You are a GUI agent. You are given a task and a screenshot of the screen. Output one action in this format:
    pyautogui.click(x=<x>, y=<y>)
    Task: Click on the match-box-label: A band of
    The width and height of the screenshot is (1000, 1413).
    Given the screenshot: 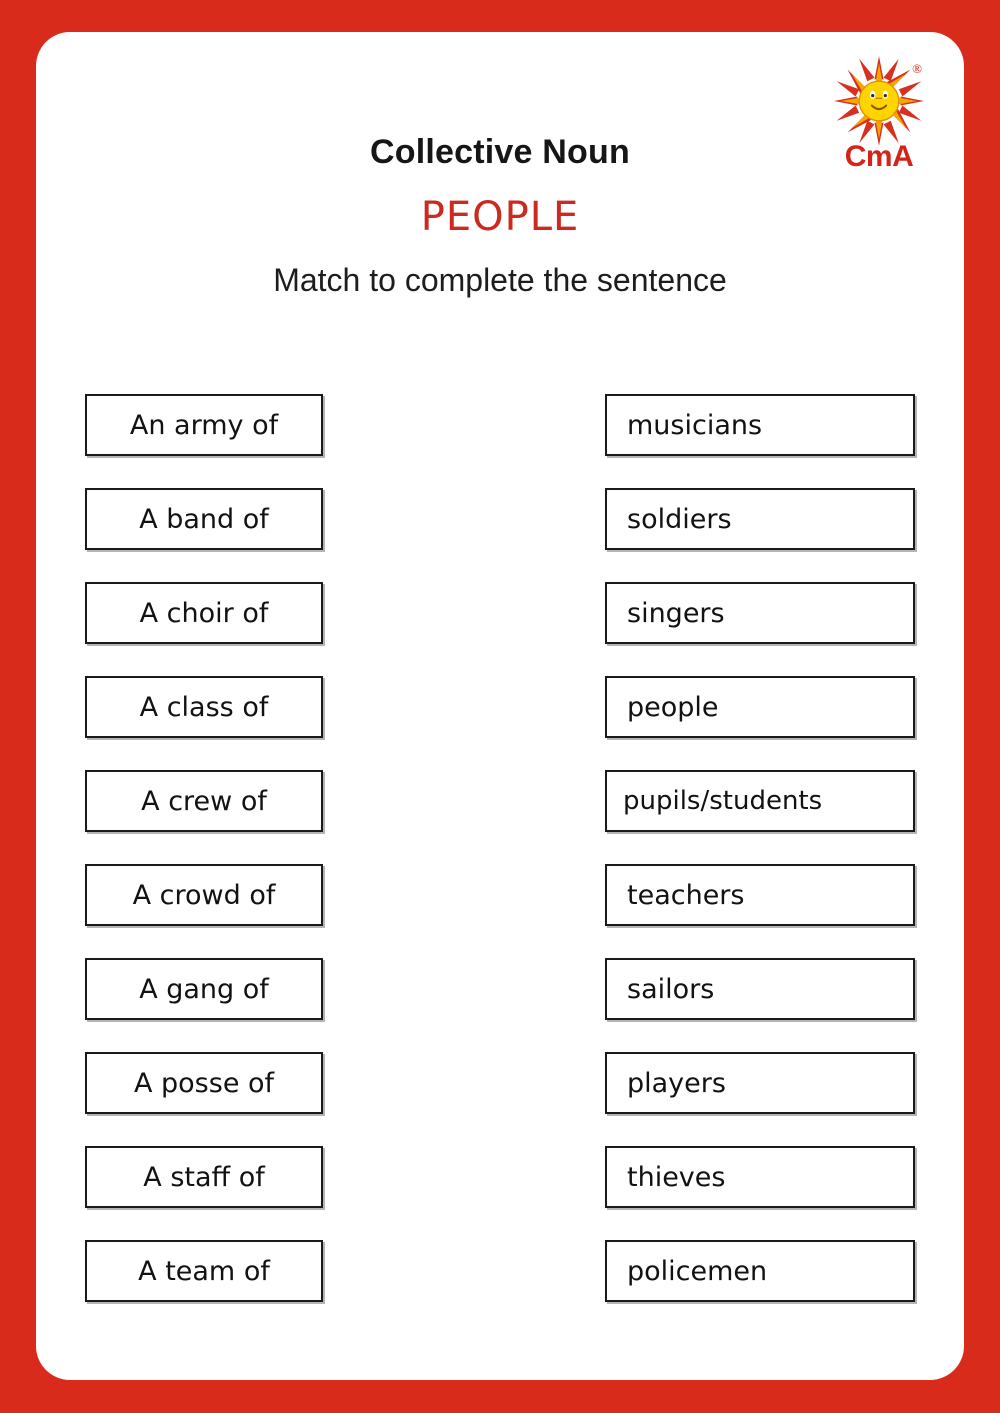 What is the action you would take?
    pyautogui.click(x=204, y=519)
    